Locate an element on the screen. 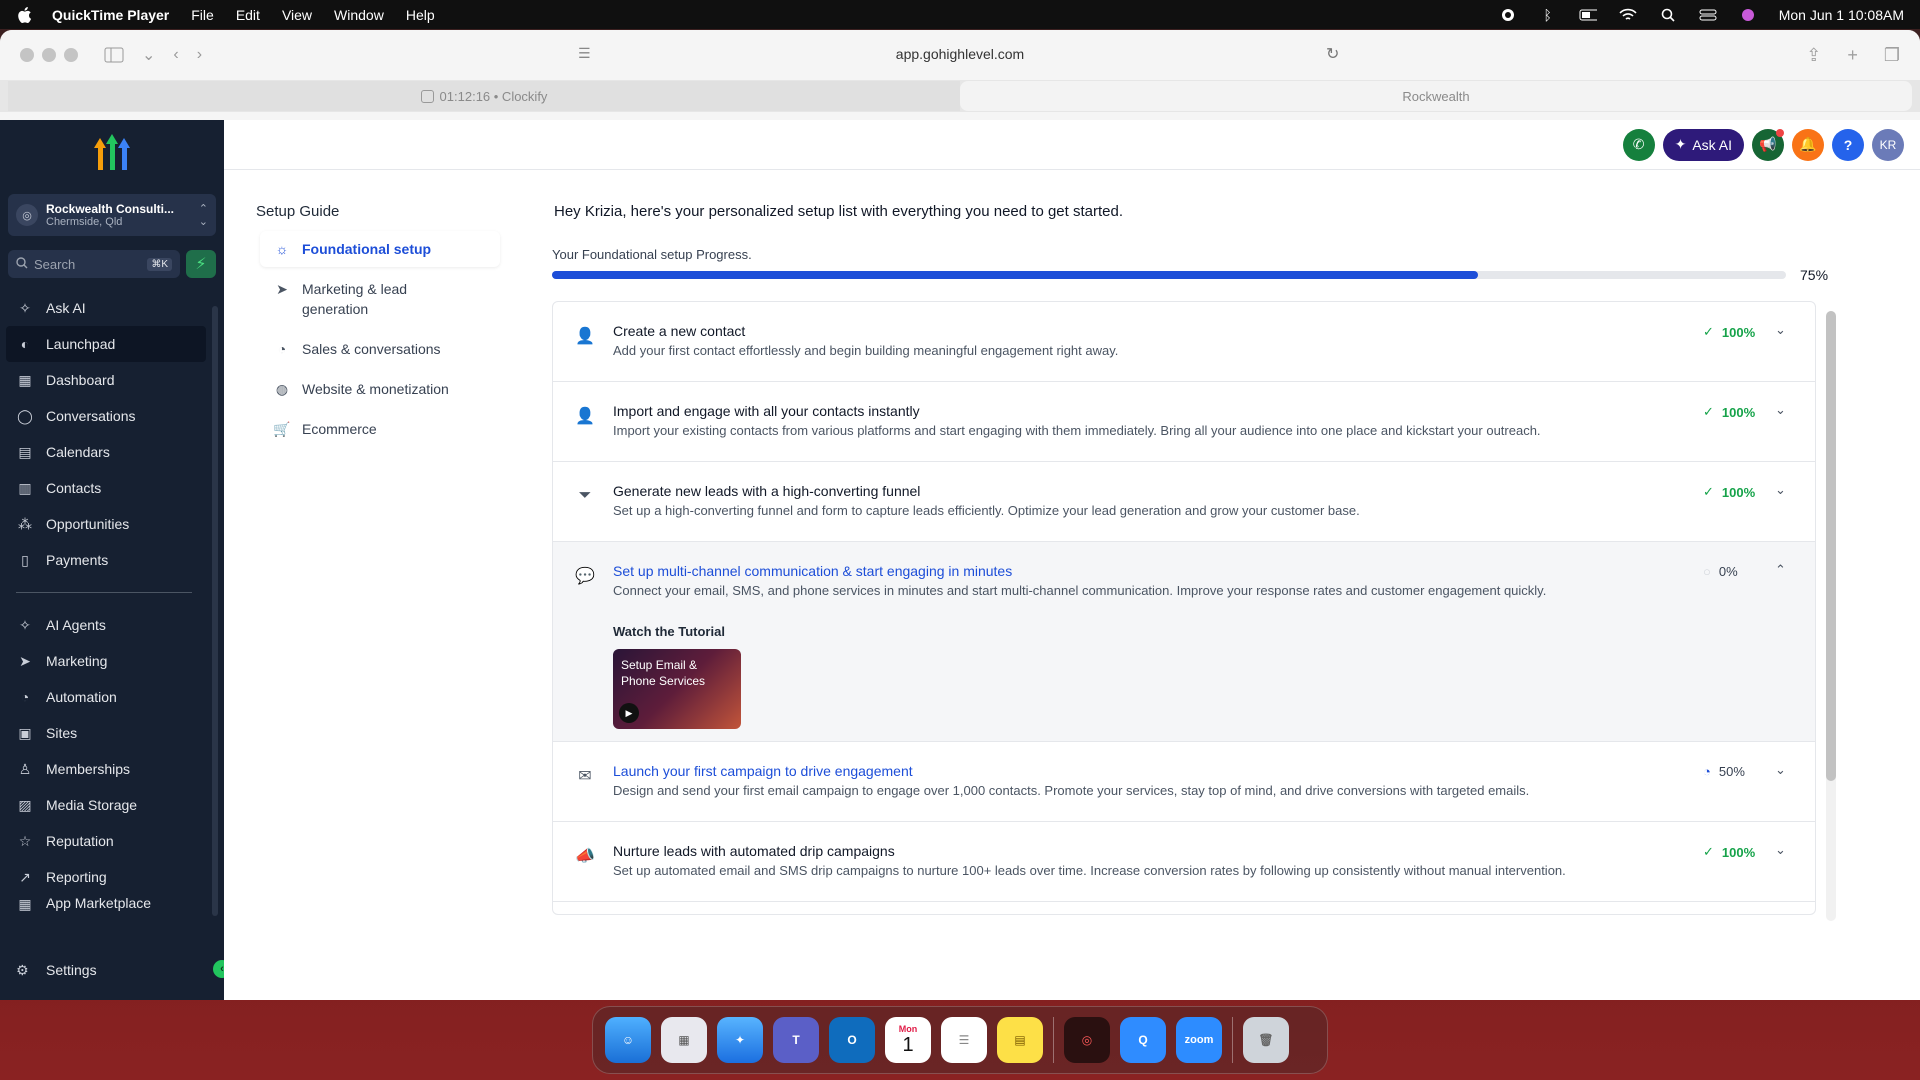 This screenshot has height=1080, width=1920. guide-item-sales: ◔ Sales & conversations is located at coordinates (380, 349).